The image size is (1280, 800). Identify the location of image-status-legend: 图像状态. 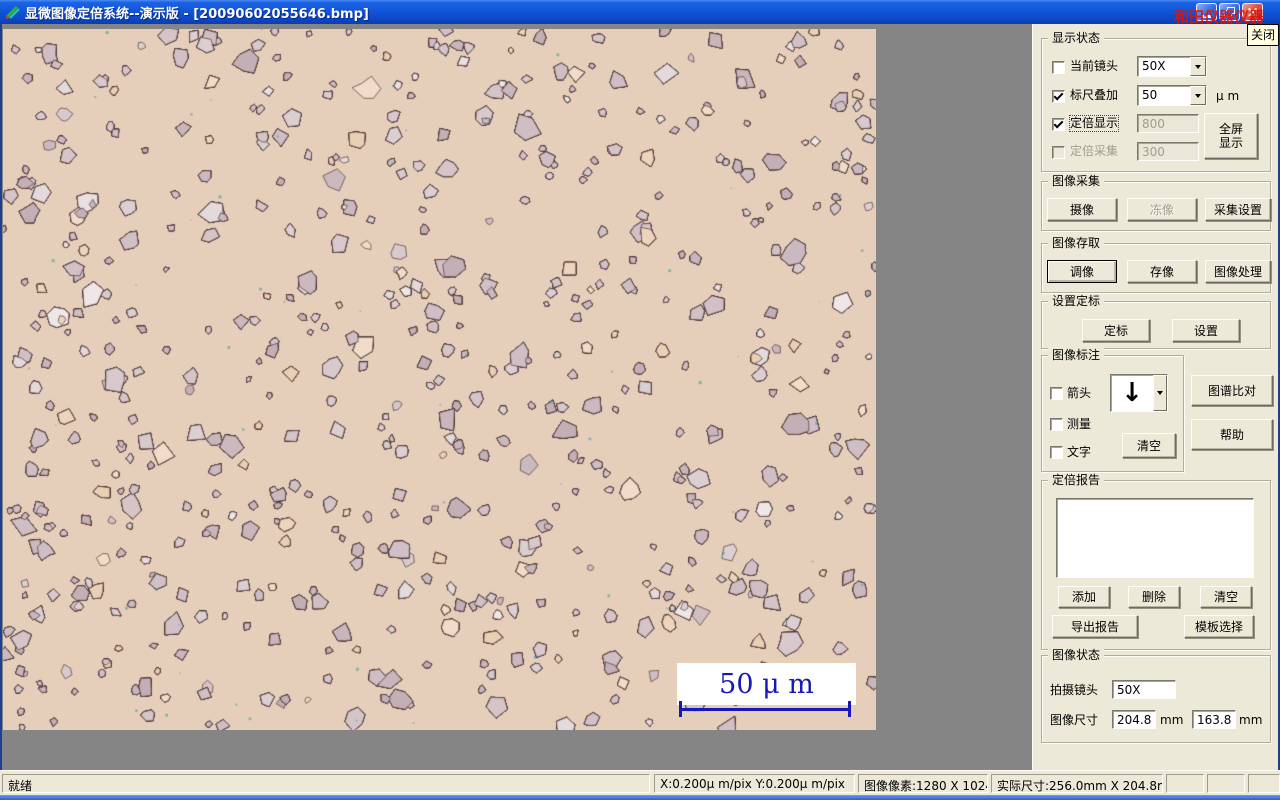
(1076, 655).